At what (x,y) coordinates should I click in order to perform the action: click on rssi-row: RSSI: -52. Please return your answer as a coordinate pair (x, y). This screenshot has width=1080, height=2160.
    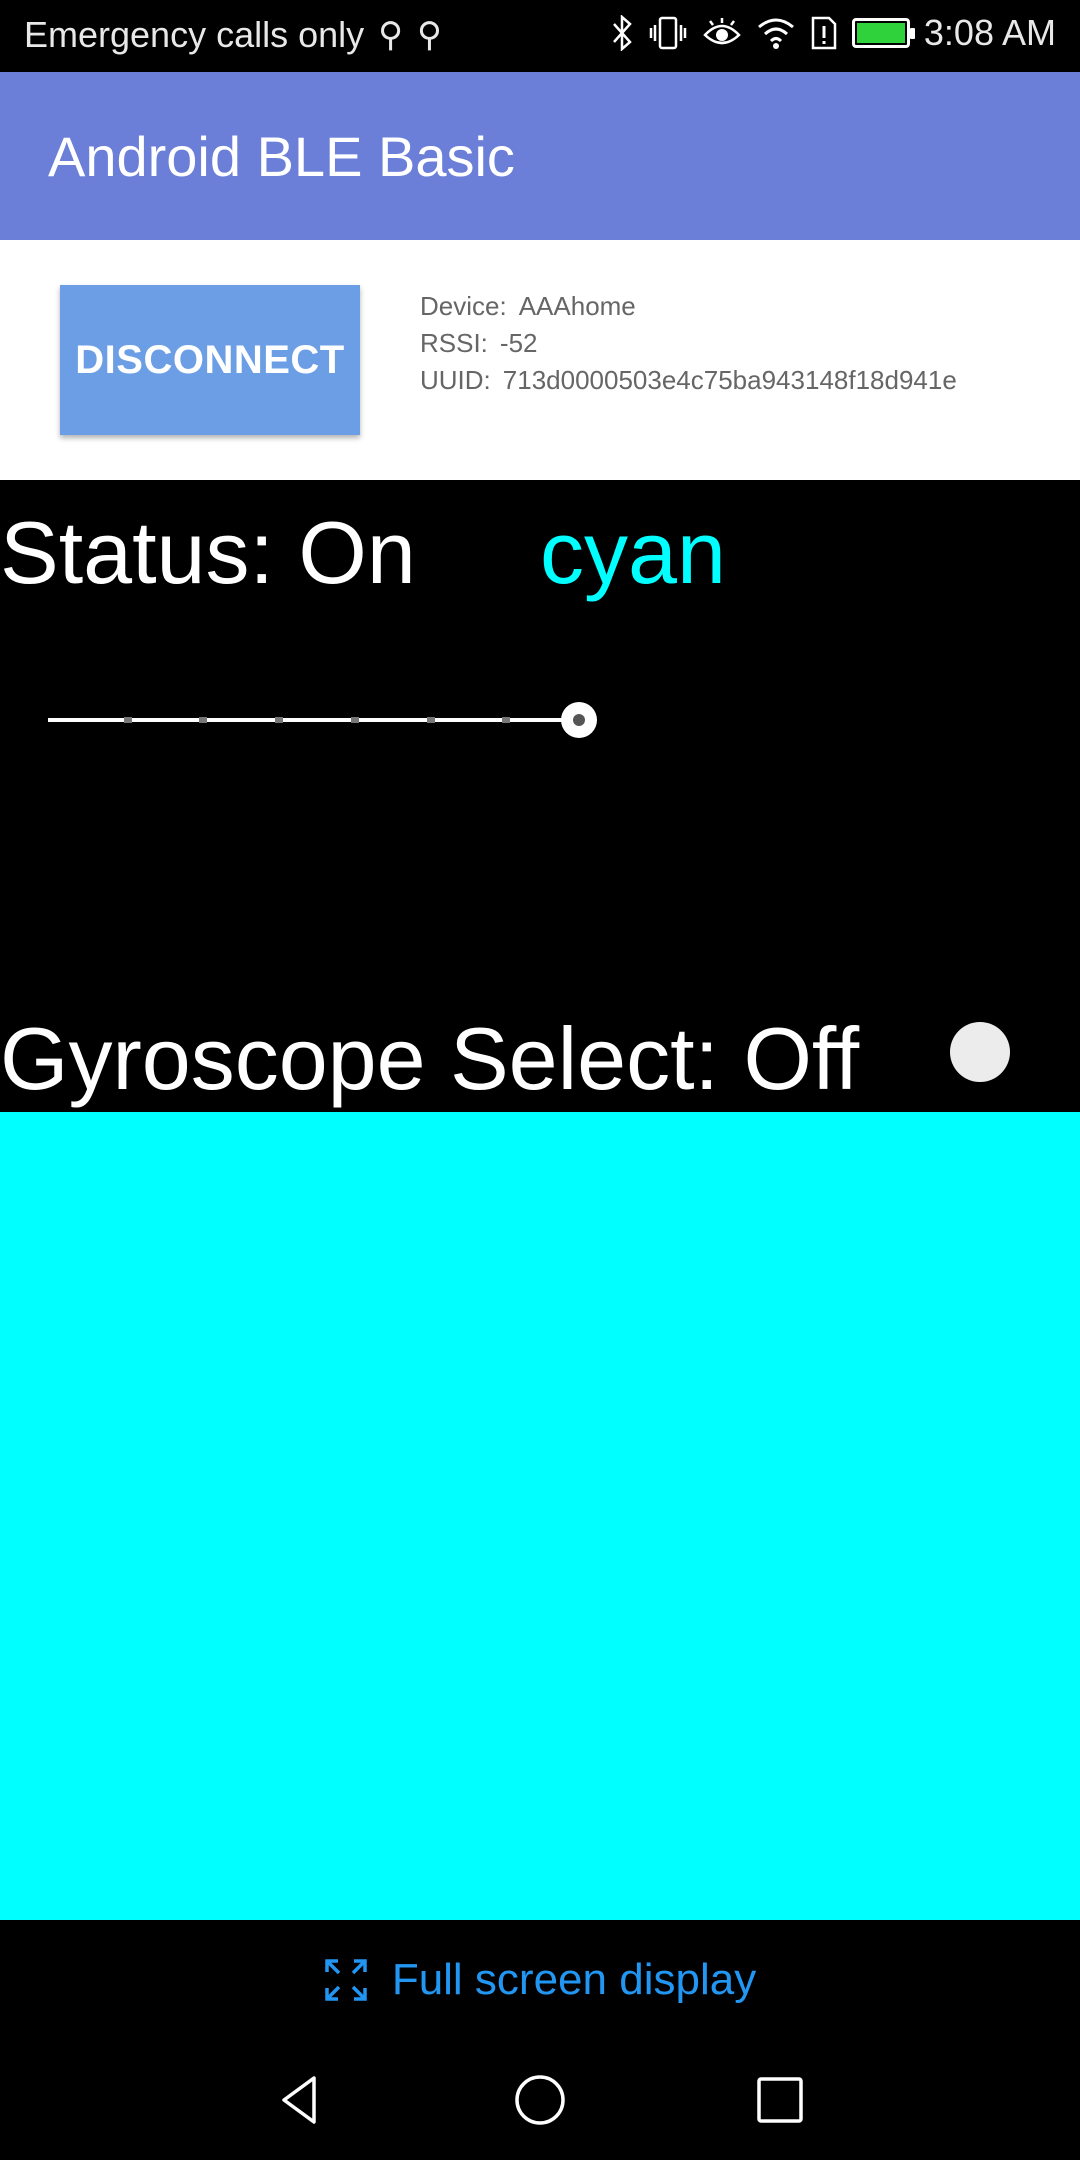
    Looking at the image, I should click on (688, 343).